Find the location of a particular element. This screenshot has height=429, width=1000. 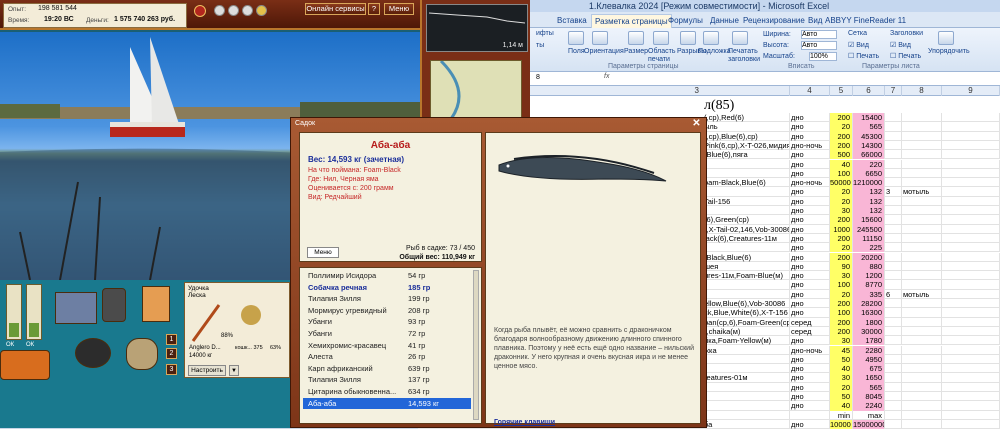

list-item: Алеста 26 гр is located at coordinates (387, 356).